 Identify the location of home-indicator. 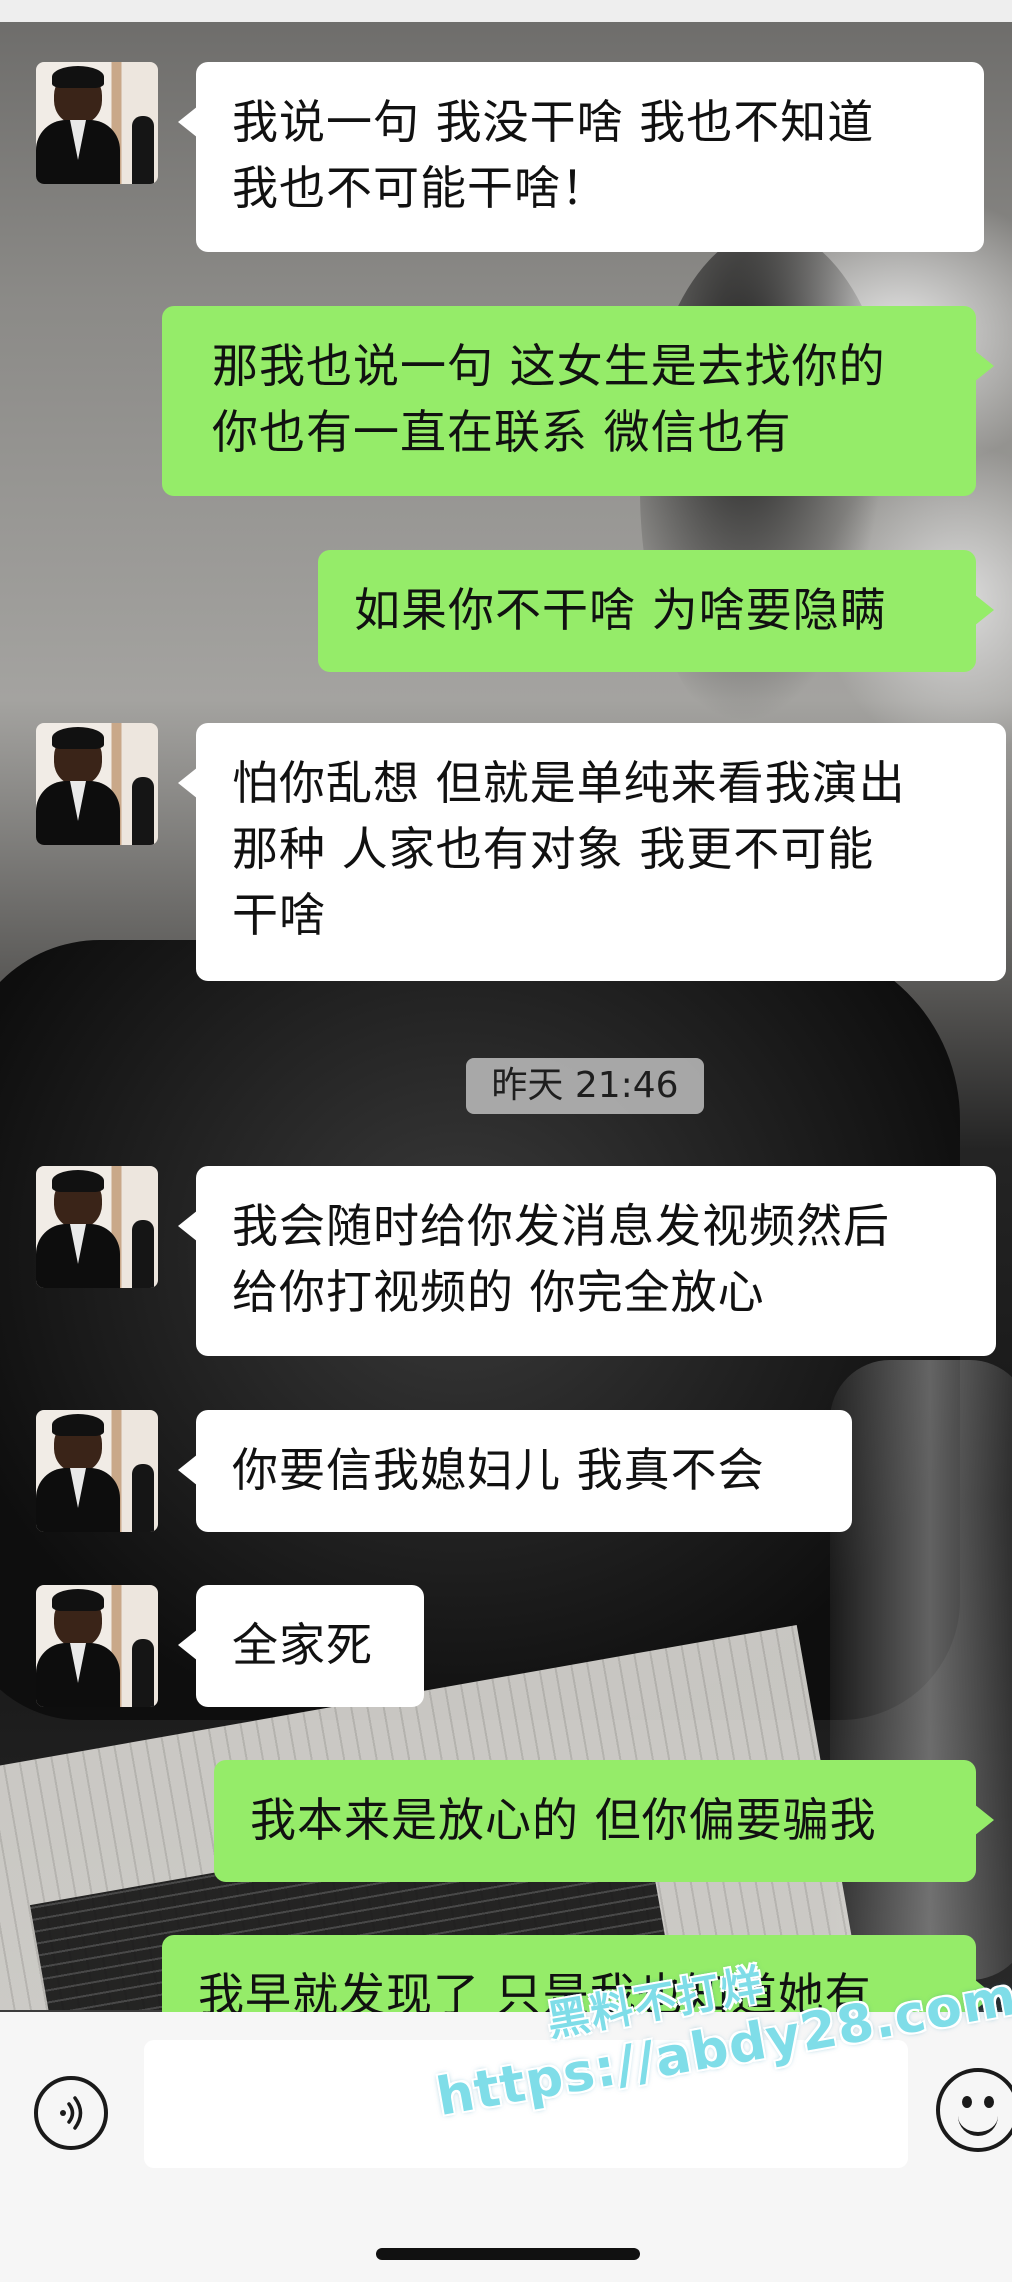
(508, 2254).